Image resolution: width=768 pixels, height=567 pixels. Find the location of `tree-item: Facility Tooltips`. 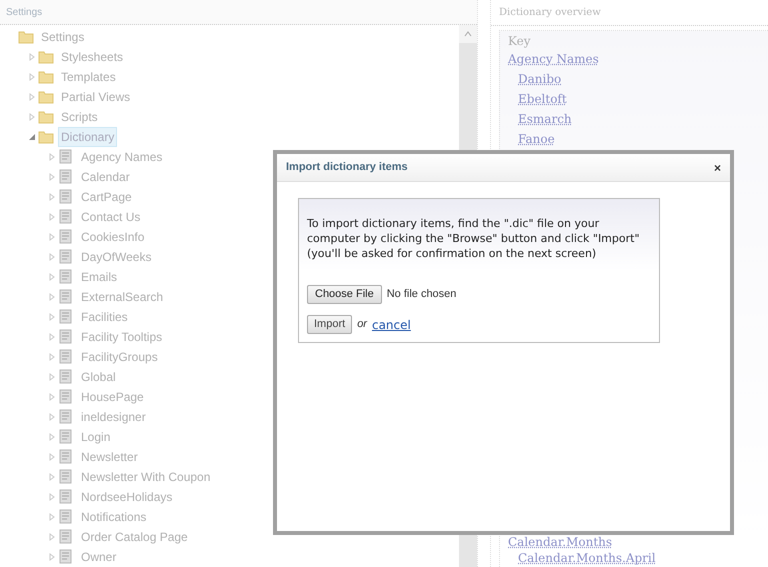

tree-item: Facility Tooltips is located at coordinates (122, 337).